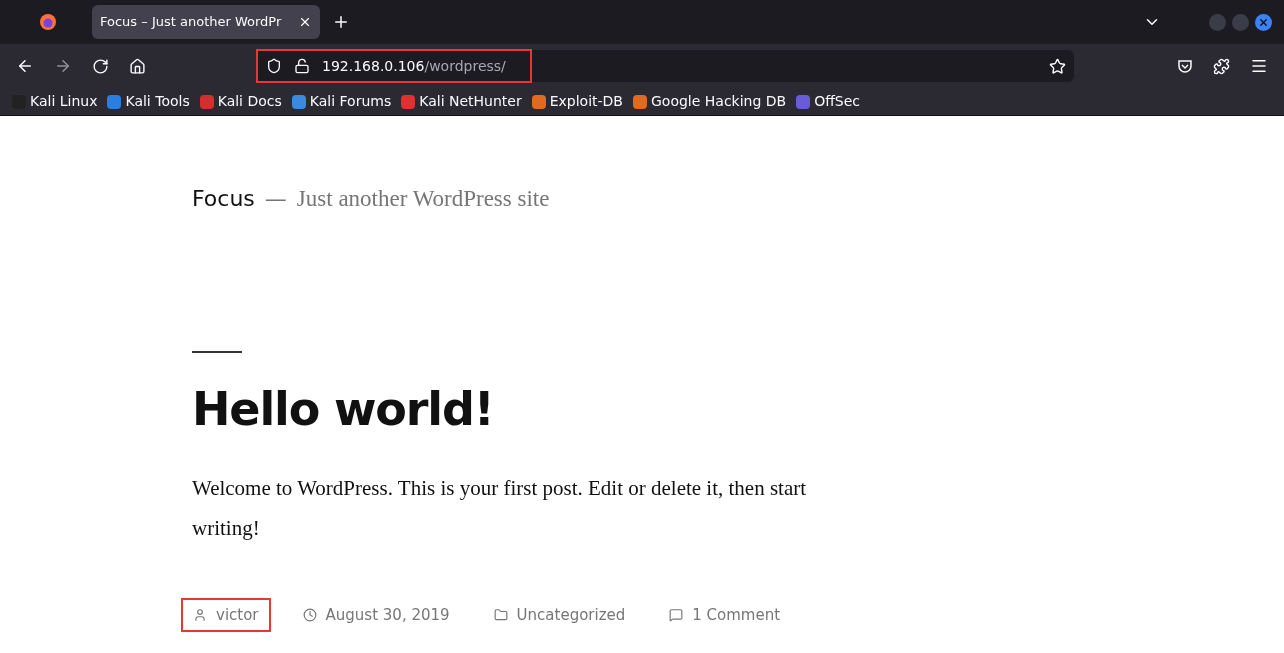  I want to click on site-title: Focus, so click(223, 198).